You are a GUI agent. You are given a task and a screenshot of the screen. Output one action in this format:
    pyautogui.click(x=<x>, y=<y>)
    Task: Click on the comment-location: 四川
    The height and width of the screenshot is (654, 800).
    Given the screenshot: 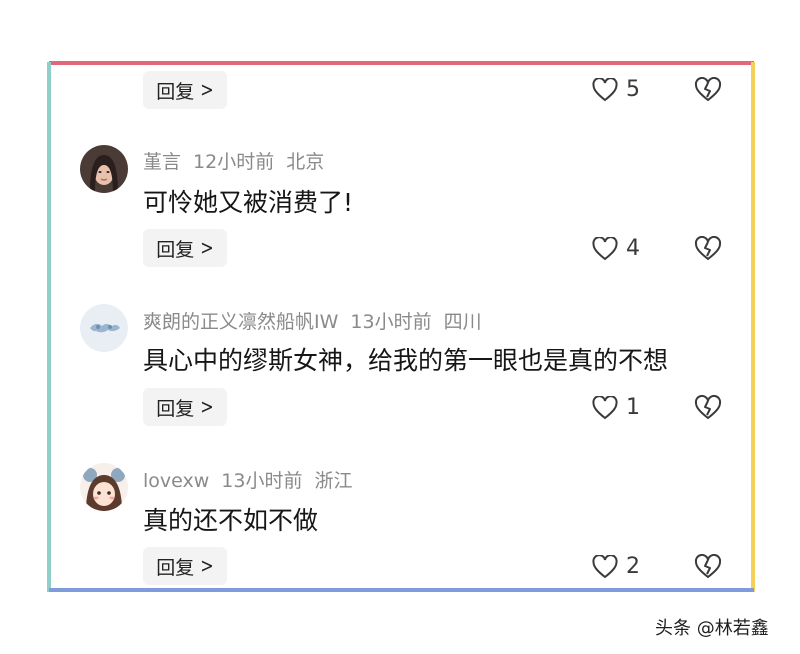 What is the action you would take?
    pyautogui.click(x=462, y=322)
    